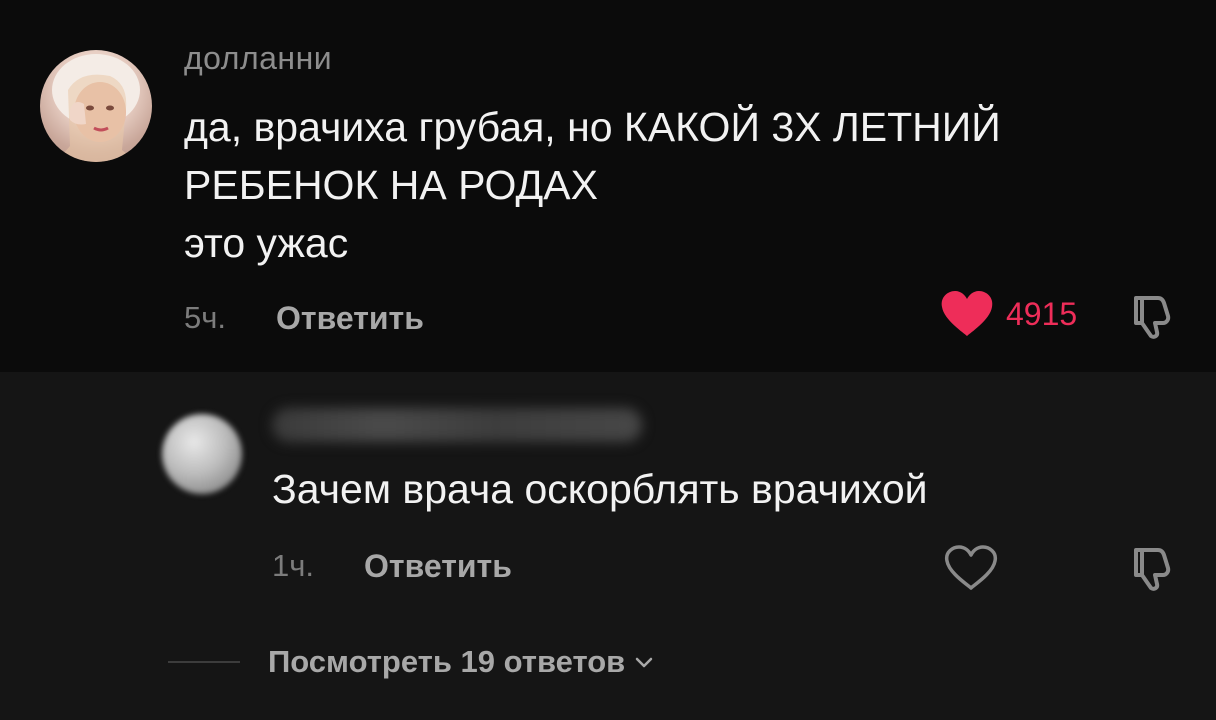  I want to click on comment-meta: 5ч. Ответить, so click(304, 318).